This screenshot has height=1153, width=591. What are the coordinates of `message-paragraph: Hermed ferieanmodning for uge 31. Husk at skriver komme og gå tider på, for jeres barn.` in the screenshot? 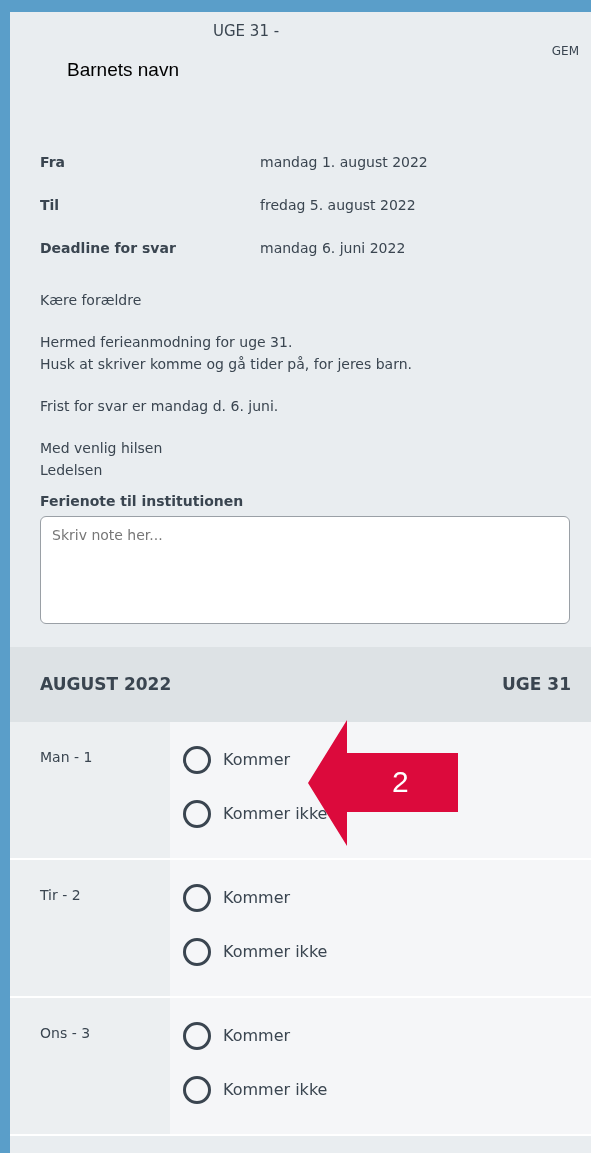 It's located at (226, 353).